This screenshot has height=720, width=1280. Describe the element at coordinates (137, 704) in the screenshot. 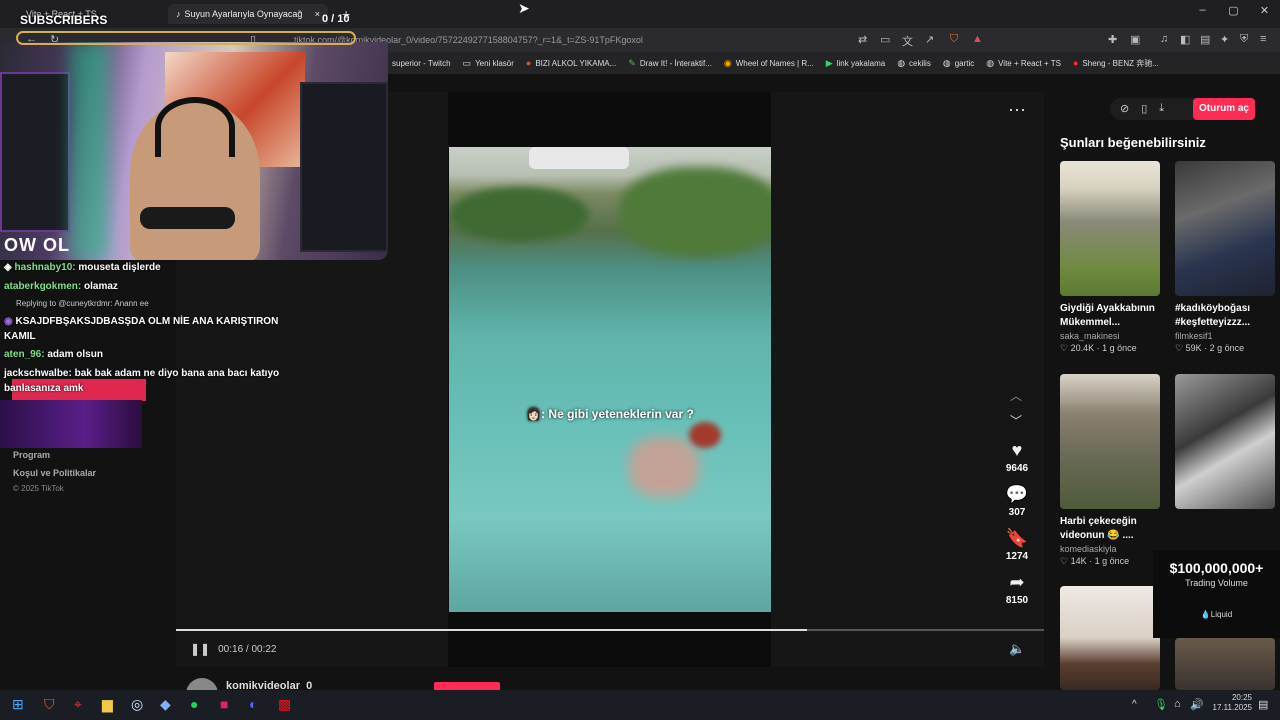

I see `steam-icon: ◎` at that location.